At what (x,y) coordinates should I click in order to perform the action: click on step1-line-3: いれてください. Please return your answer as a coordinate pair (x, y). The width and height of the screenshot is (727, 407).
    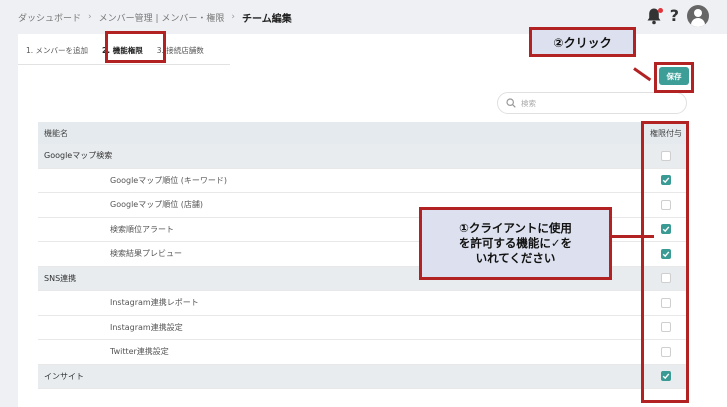
    Looking at the image, I should click on (515, 257).